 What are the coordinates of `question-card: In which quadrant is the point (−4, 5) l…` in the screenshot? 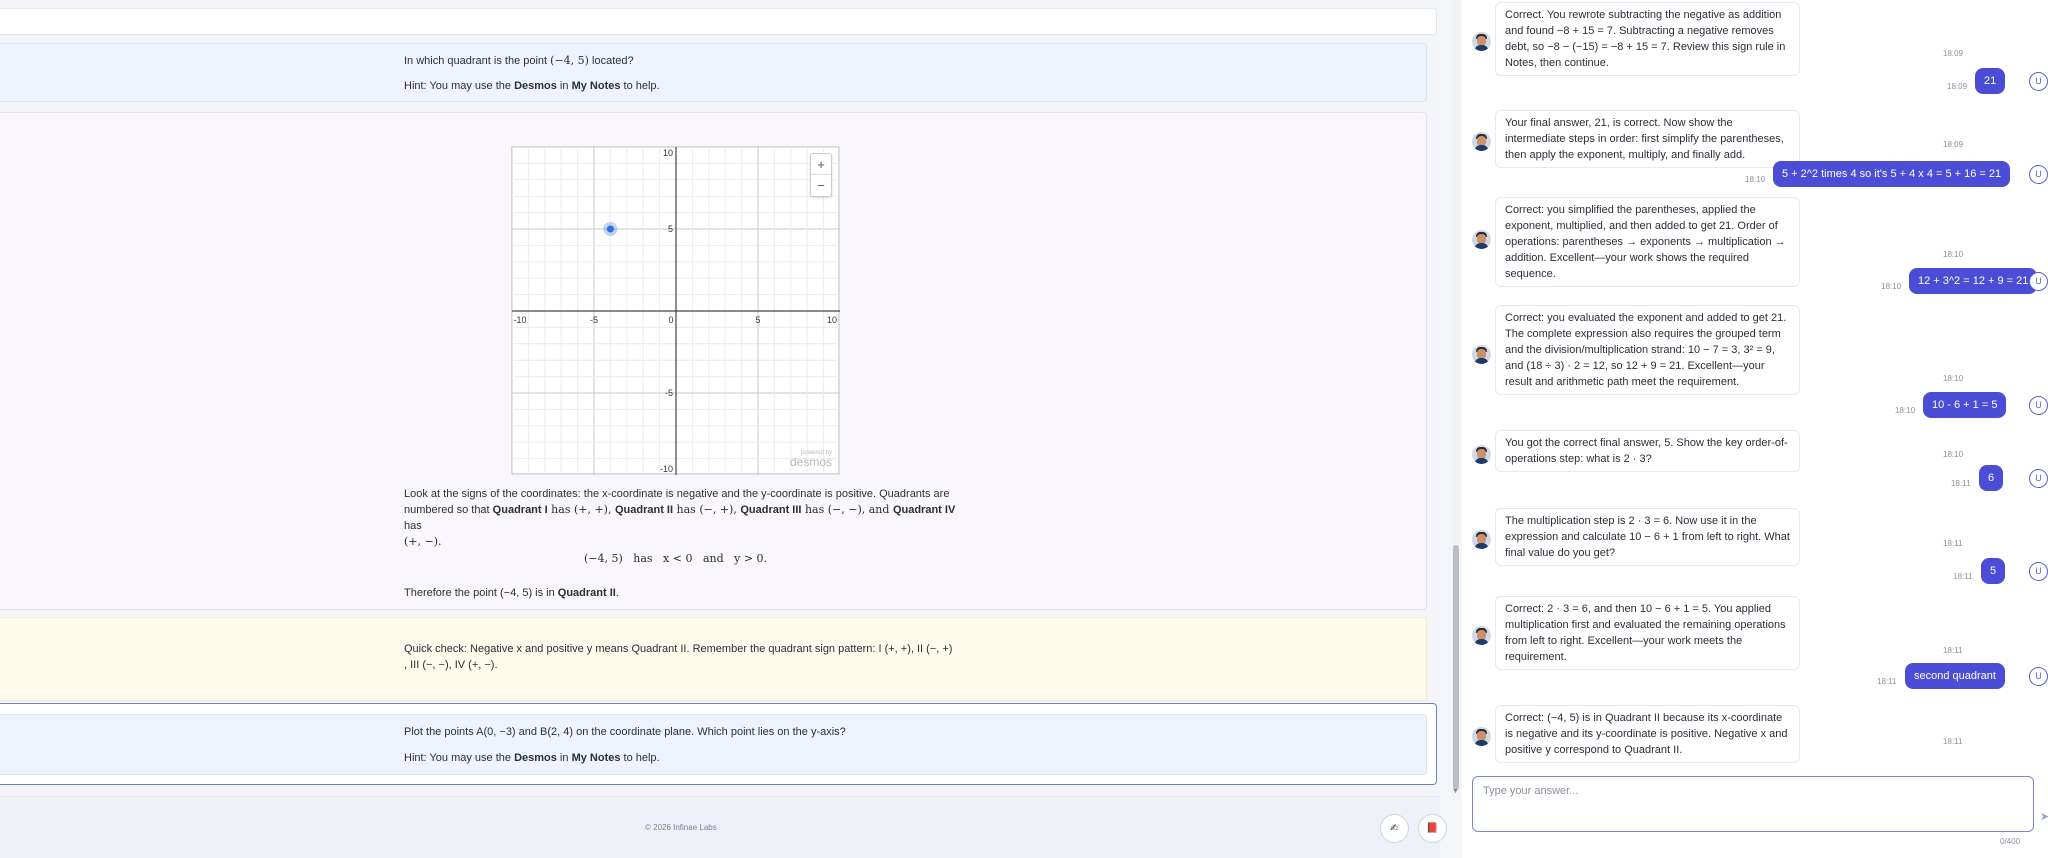 It's located at (713, 72).